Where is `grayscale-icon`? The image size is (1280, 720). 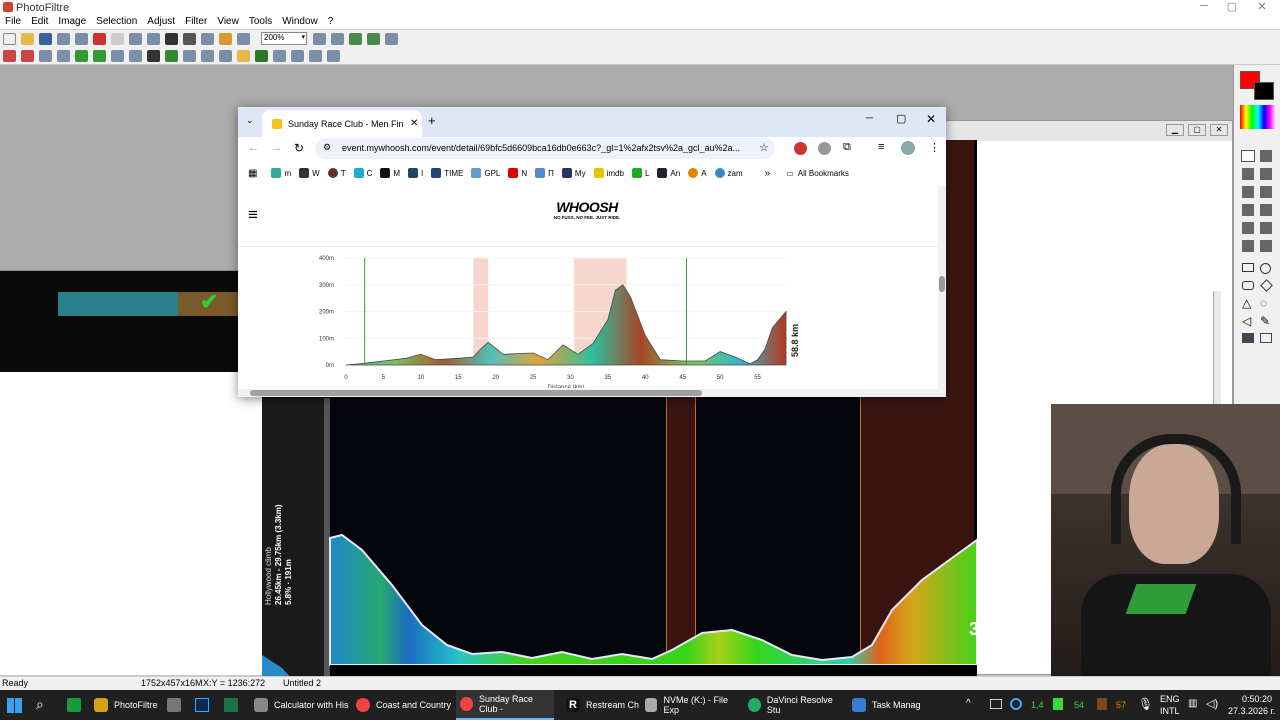
grayscale-icon is located at coordinates (135, 55).